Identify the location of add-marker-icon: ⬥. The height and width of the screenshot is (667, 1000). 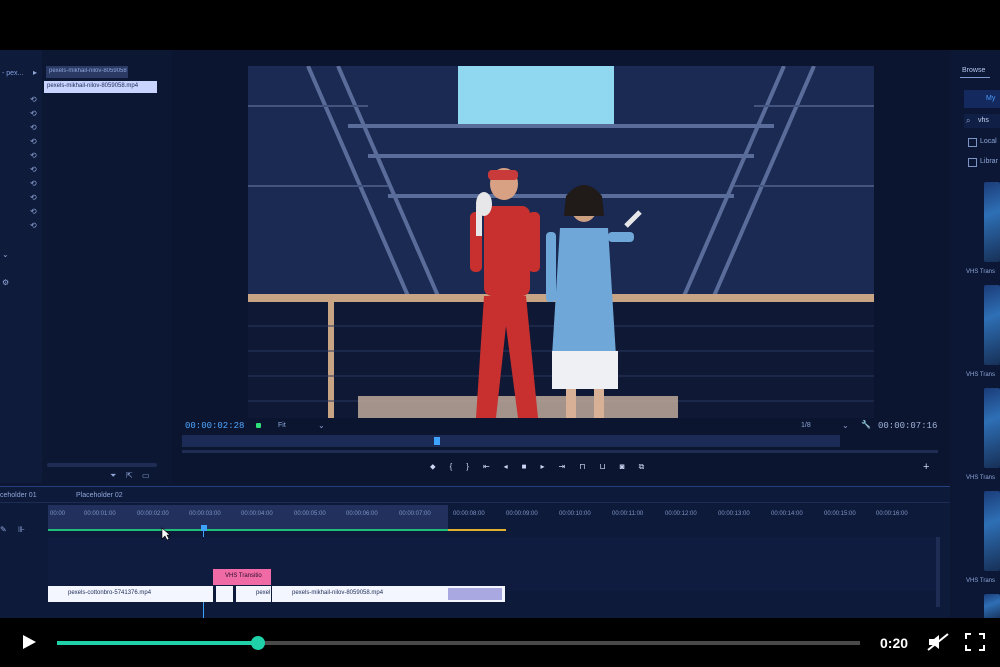
(433, 469).